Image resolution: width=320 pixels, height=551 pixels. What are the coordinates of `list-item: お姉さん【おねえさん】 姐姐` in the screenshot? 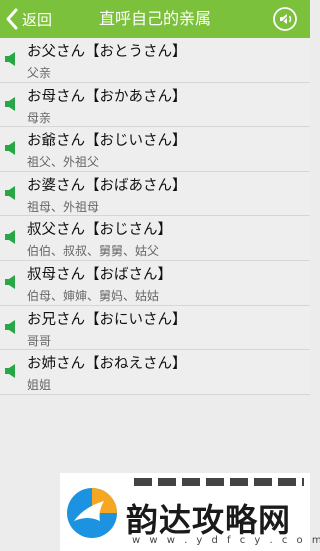 It's located at (155, 372).